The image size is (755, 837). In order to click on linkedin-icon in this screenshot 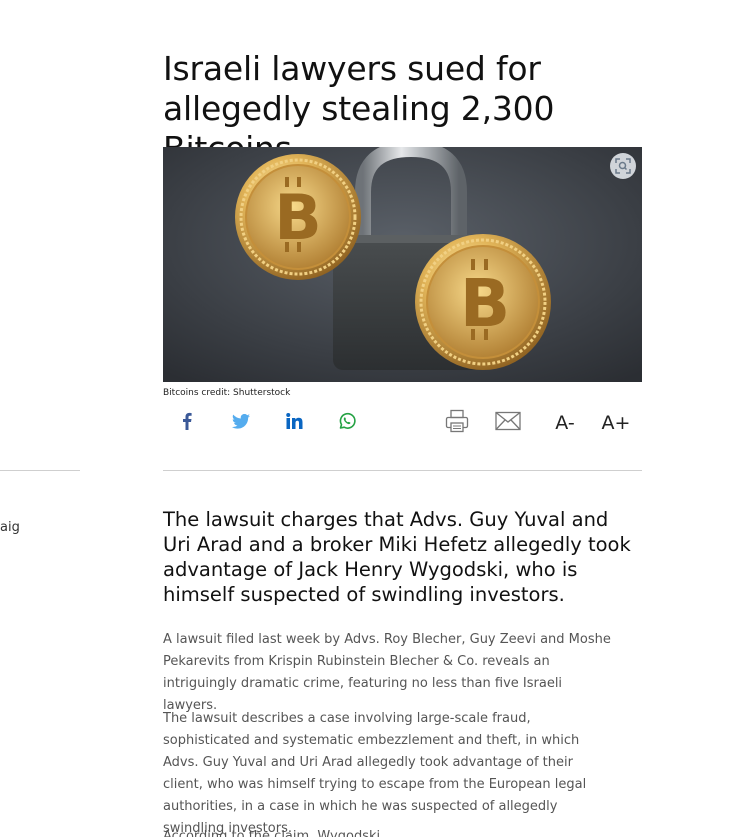, I will do `click(294, 423)`.